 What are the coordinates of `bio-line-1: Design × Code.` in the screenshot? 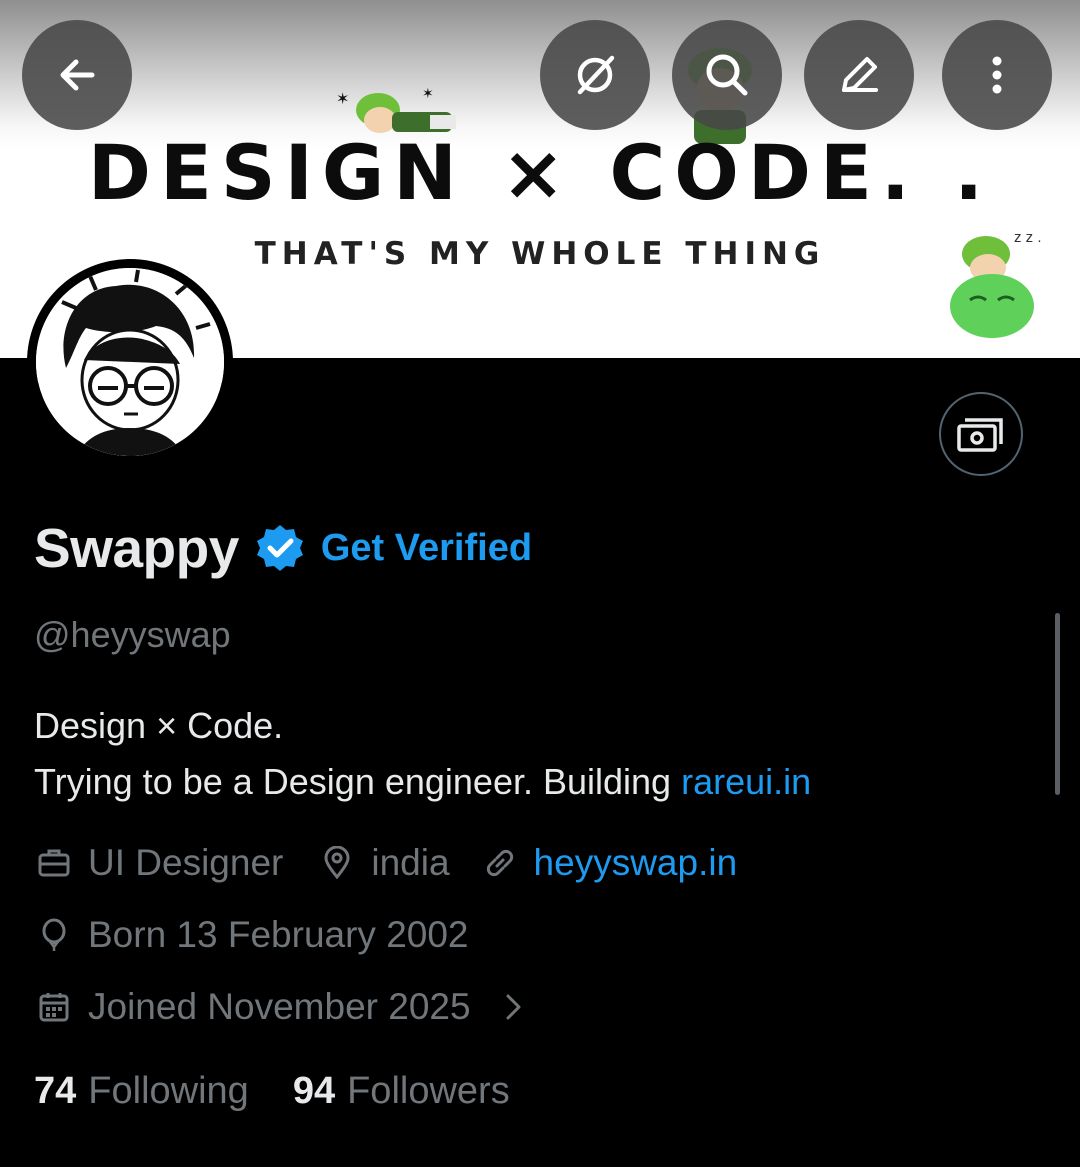 It's located at (159, 725).